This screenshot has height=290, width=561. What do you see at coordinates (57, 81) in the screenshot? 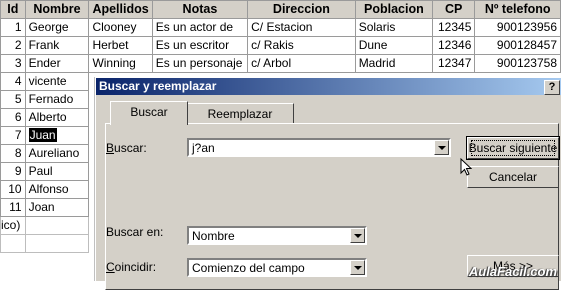
I see `cell-nombre: vicente` at bounding box center [57, 81].